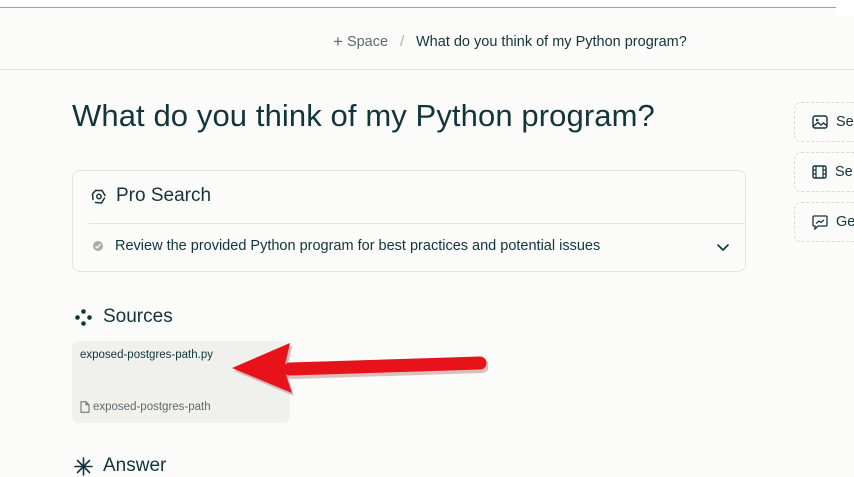  I want to click on sources-title: Sources, so click(138, 316).